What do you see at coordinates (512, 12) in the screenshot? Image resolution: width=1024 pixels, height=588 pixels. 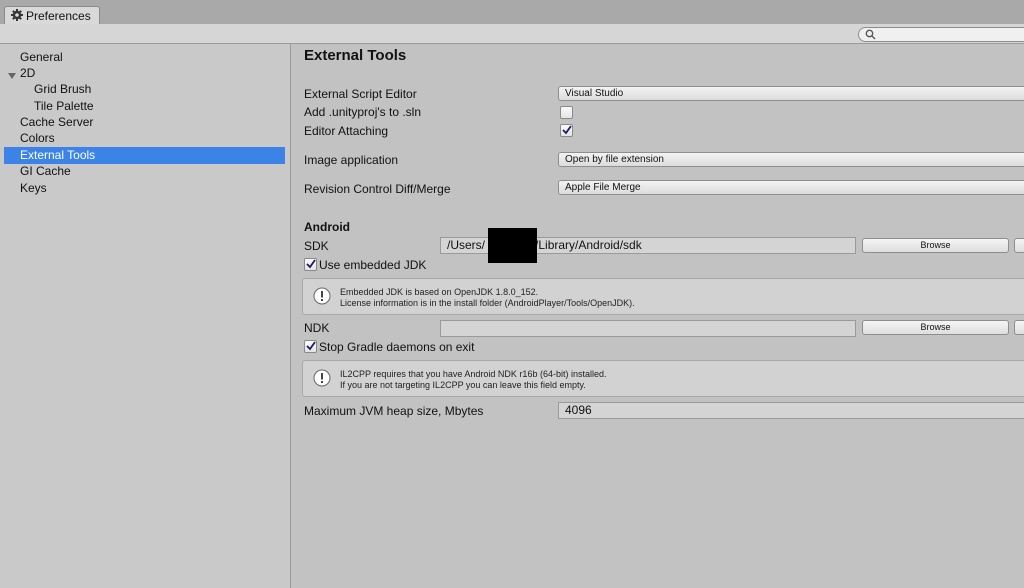 I see `tab-bar: Preferences` at bounding box center [512, 12].